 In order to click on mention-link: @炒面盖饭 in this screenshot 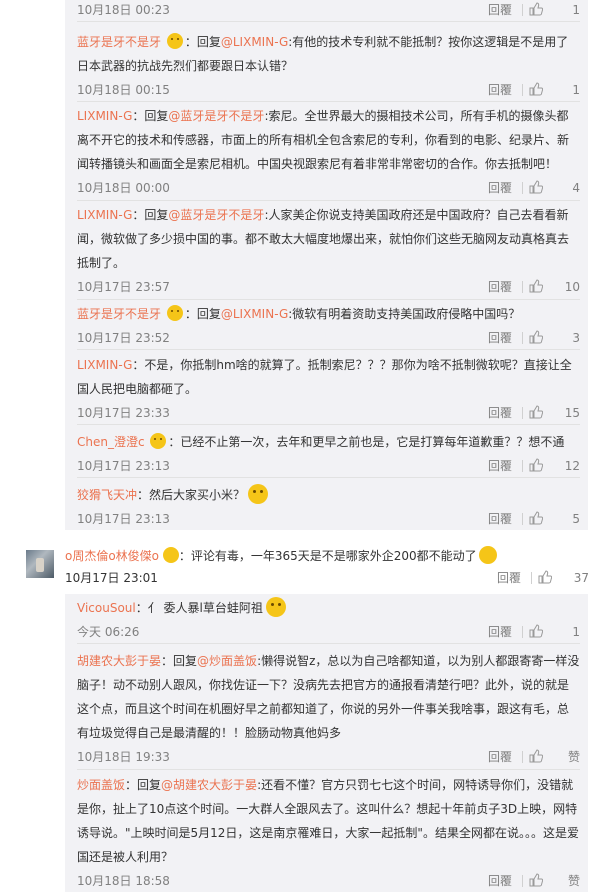, I will do `click(227, 661)`.